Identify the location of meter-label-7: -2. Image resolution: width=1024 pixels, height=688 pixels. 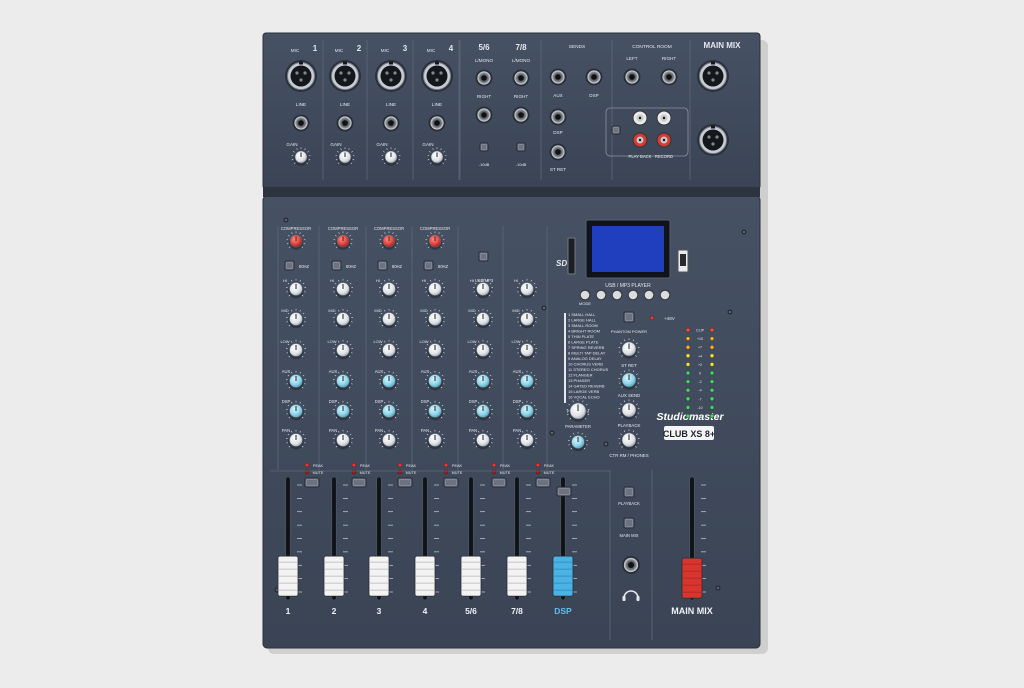
(699, 382).